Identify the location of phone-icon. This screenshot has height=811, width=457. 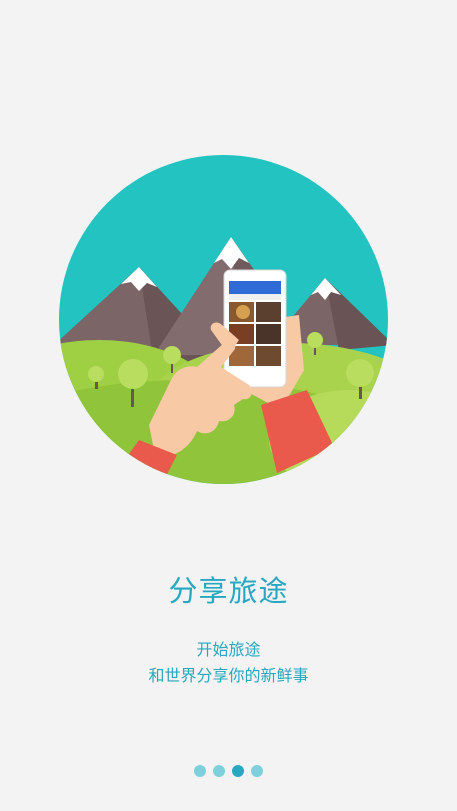
(255, 328).